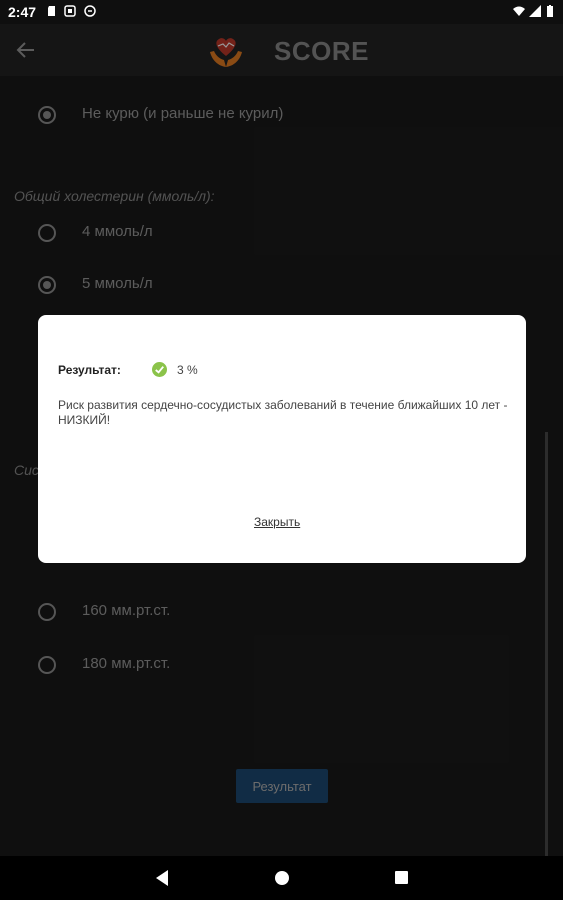  Describe the element at coordinates (22, 12) in the screenshot. I see `status-time: 2:47` at that location.